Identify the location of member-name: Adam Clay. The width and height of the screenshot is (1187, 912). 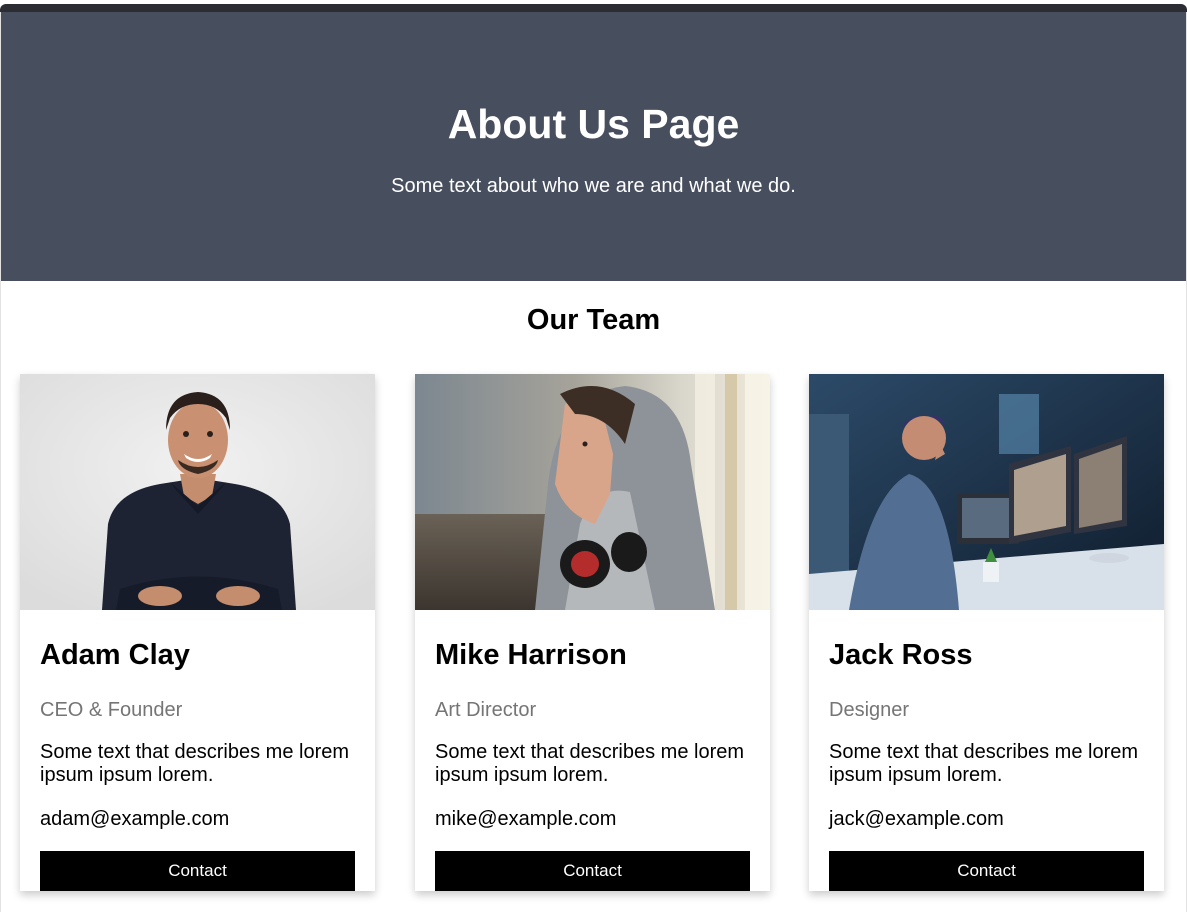
(115, 655).